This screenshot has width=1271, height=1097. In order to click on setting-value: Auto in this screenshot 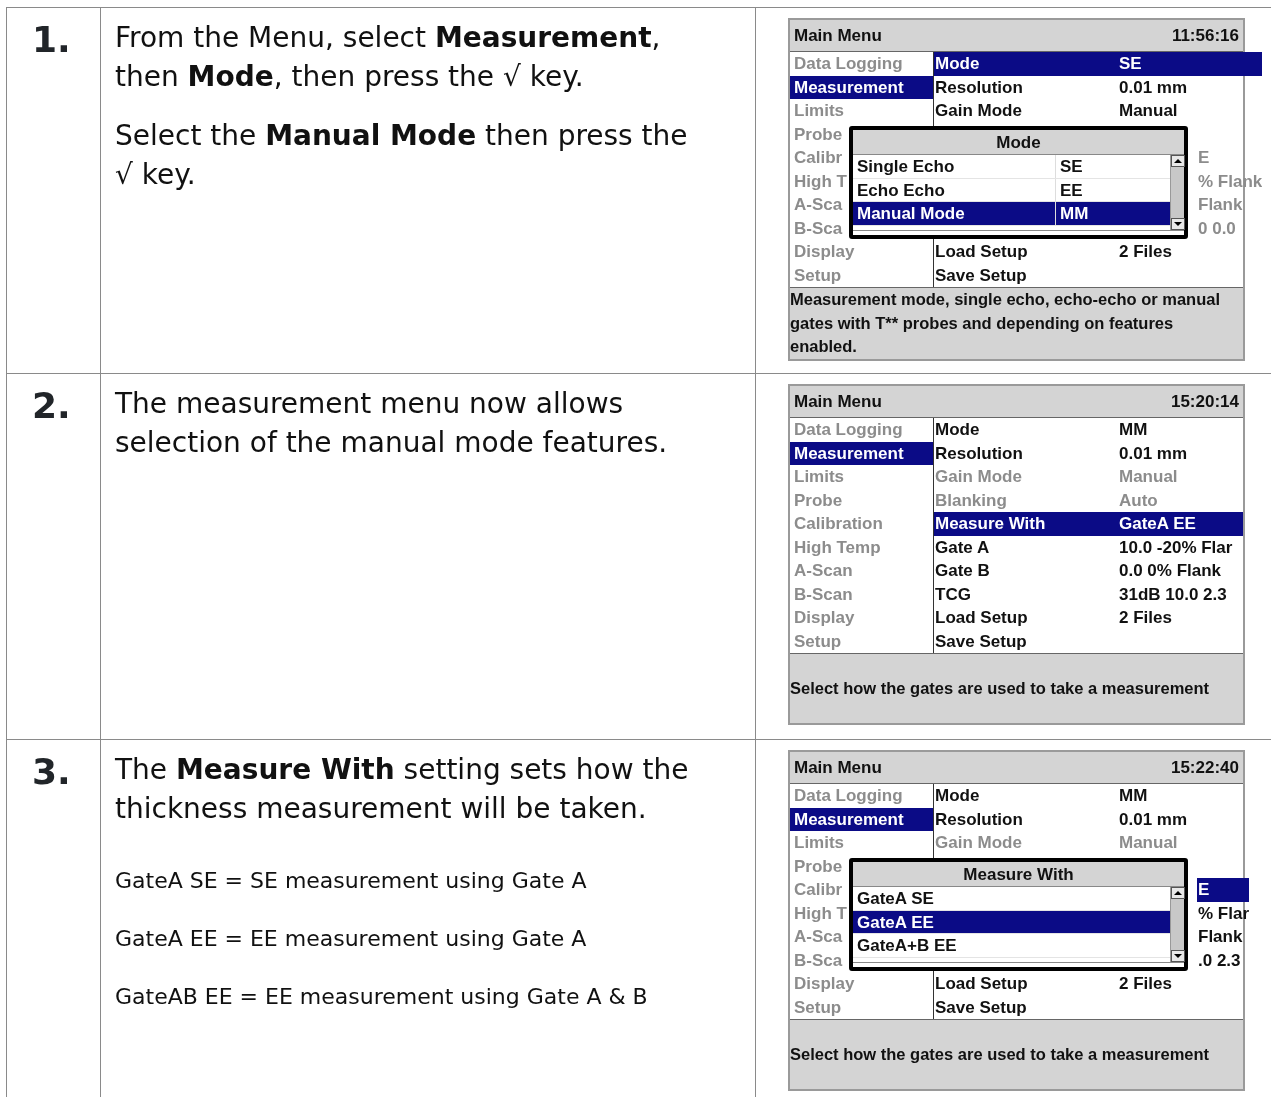, I will do `click(1139, 500)`.